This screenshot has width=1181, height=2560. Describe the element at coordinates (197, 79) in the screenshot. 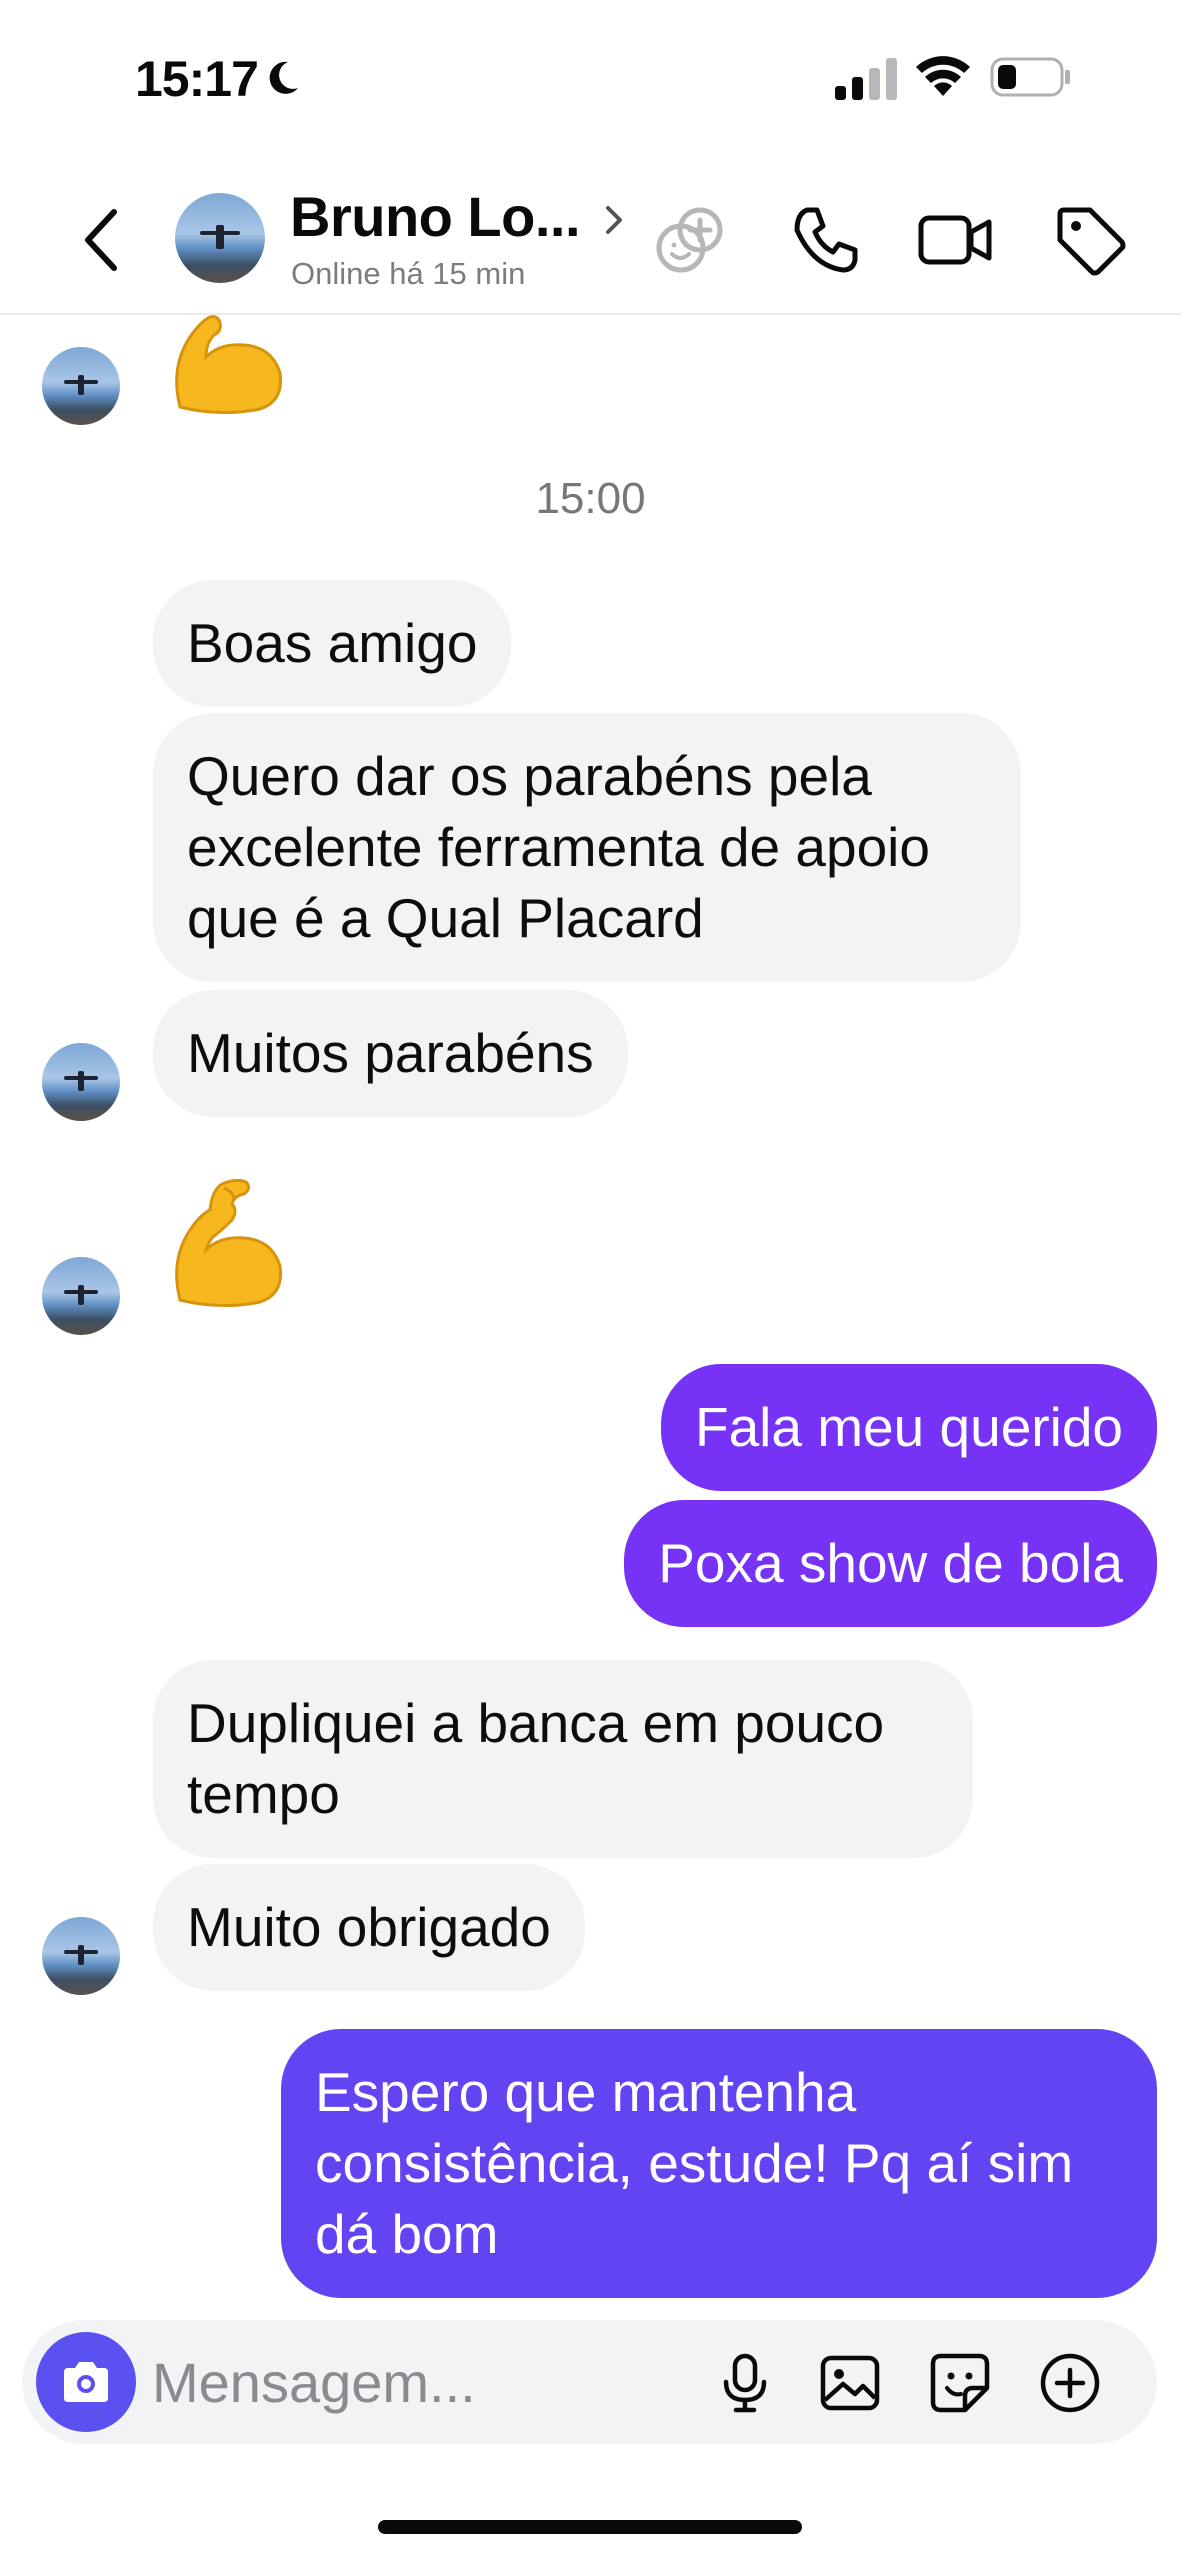

I see `status-time: 15:17` at that location.